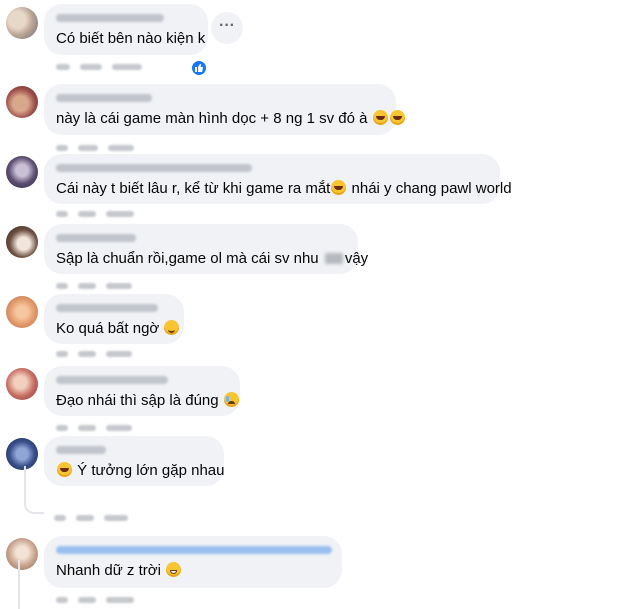 This screenshot has width=640, height=609. I want to click on comment-text-content: Nhanh dữ z trời, so click(111, 570).